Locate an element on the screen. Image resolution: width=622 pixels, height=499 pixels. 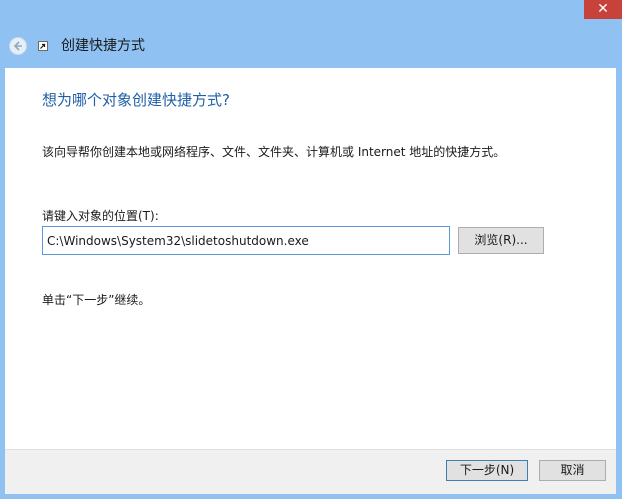
page-heading: 想为哪个对象创建快捷方式? is located at coordinates (136, 100).